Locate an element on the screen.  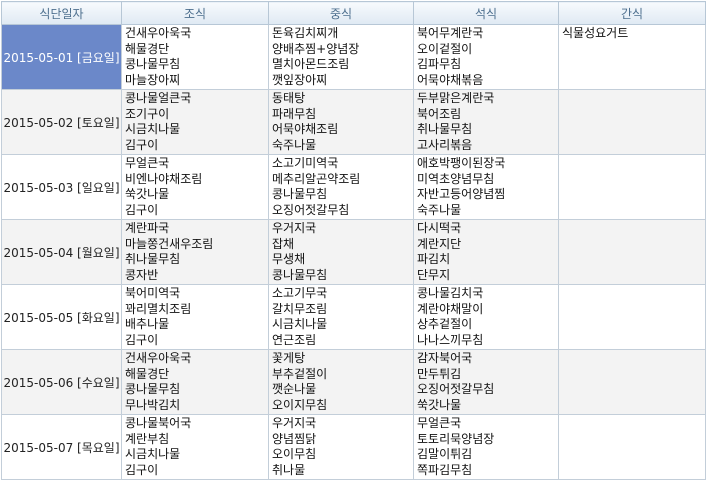
lunch-menu-cell: 우거지국 양념찜닭 오이무침 취나물 is located at coordinates (341, 447).